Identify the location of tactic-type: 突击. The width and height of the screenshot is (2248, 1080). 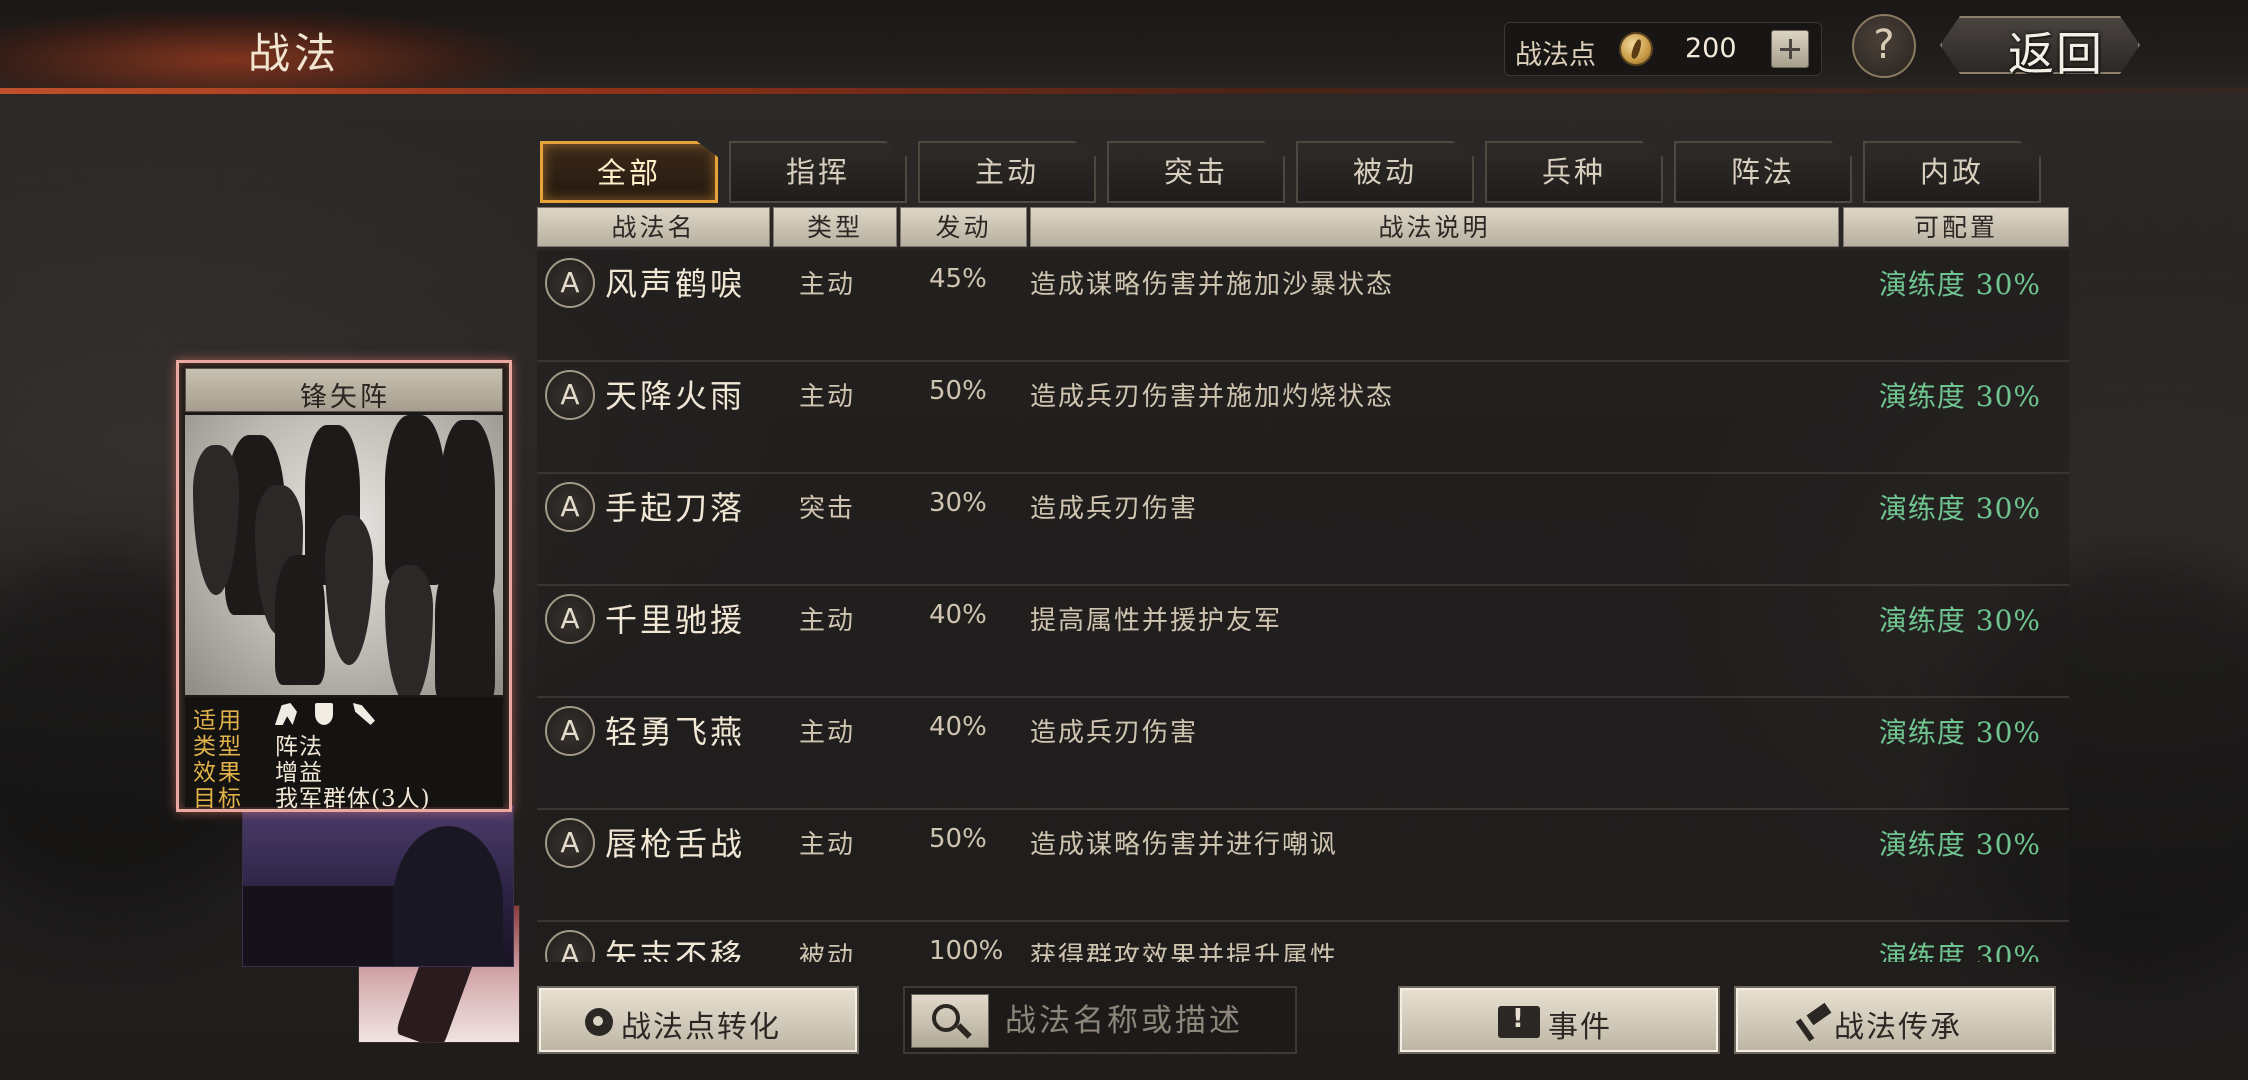
(827, 509).